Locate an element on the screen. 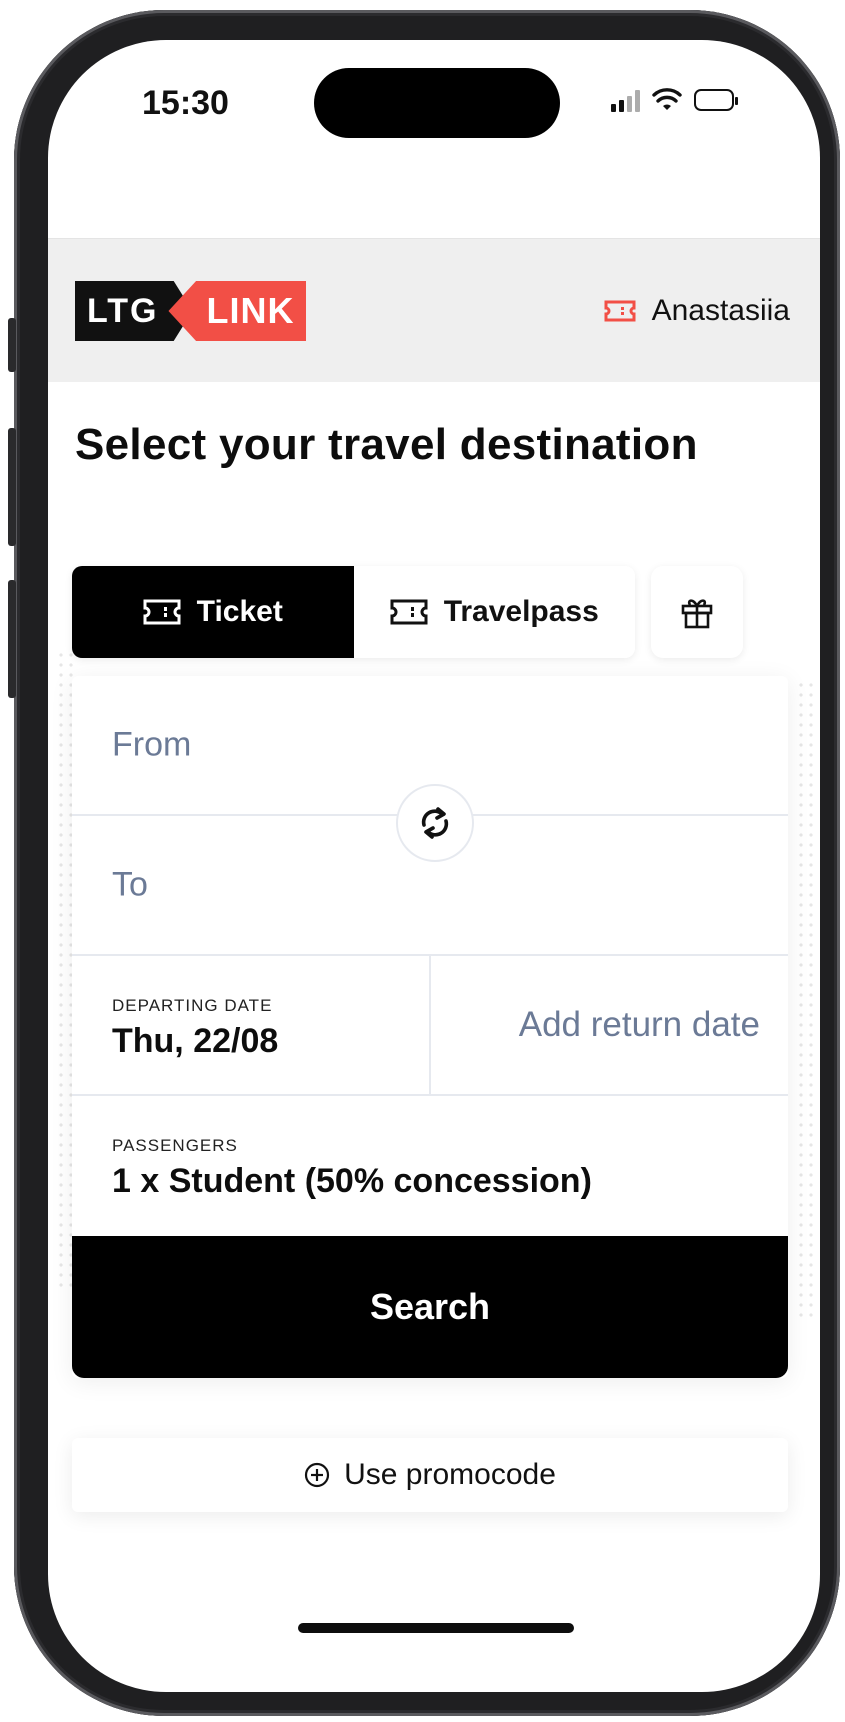 The height and width of the screenshot is (1722, 845). tab-travelpass-label: Travelpass is located at coordinates (521, 611).